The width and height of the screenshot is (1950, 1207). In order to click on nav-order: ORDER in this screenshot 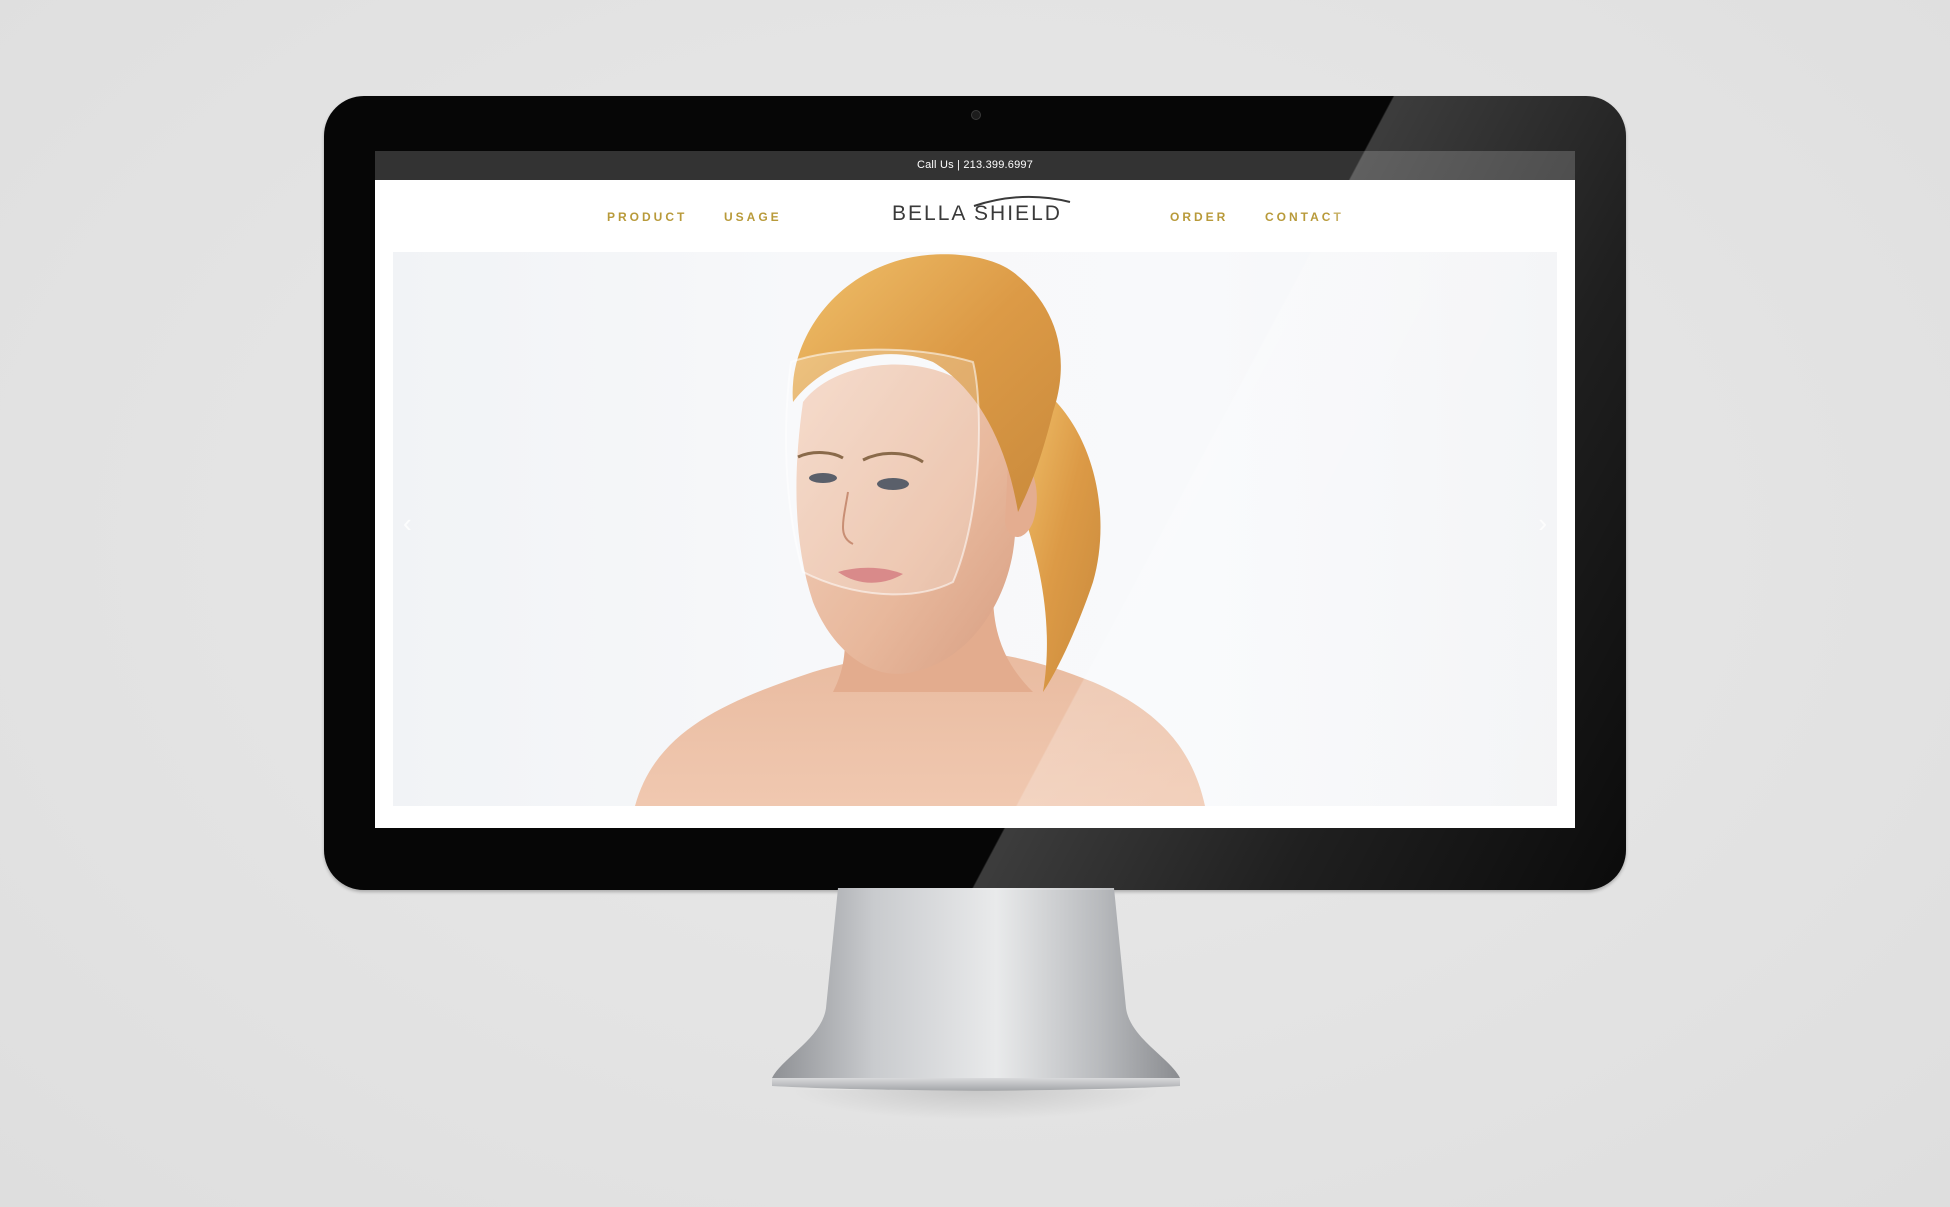, I will do `click(1199, 217)`.